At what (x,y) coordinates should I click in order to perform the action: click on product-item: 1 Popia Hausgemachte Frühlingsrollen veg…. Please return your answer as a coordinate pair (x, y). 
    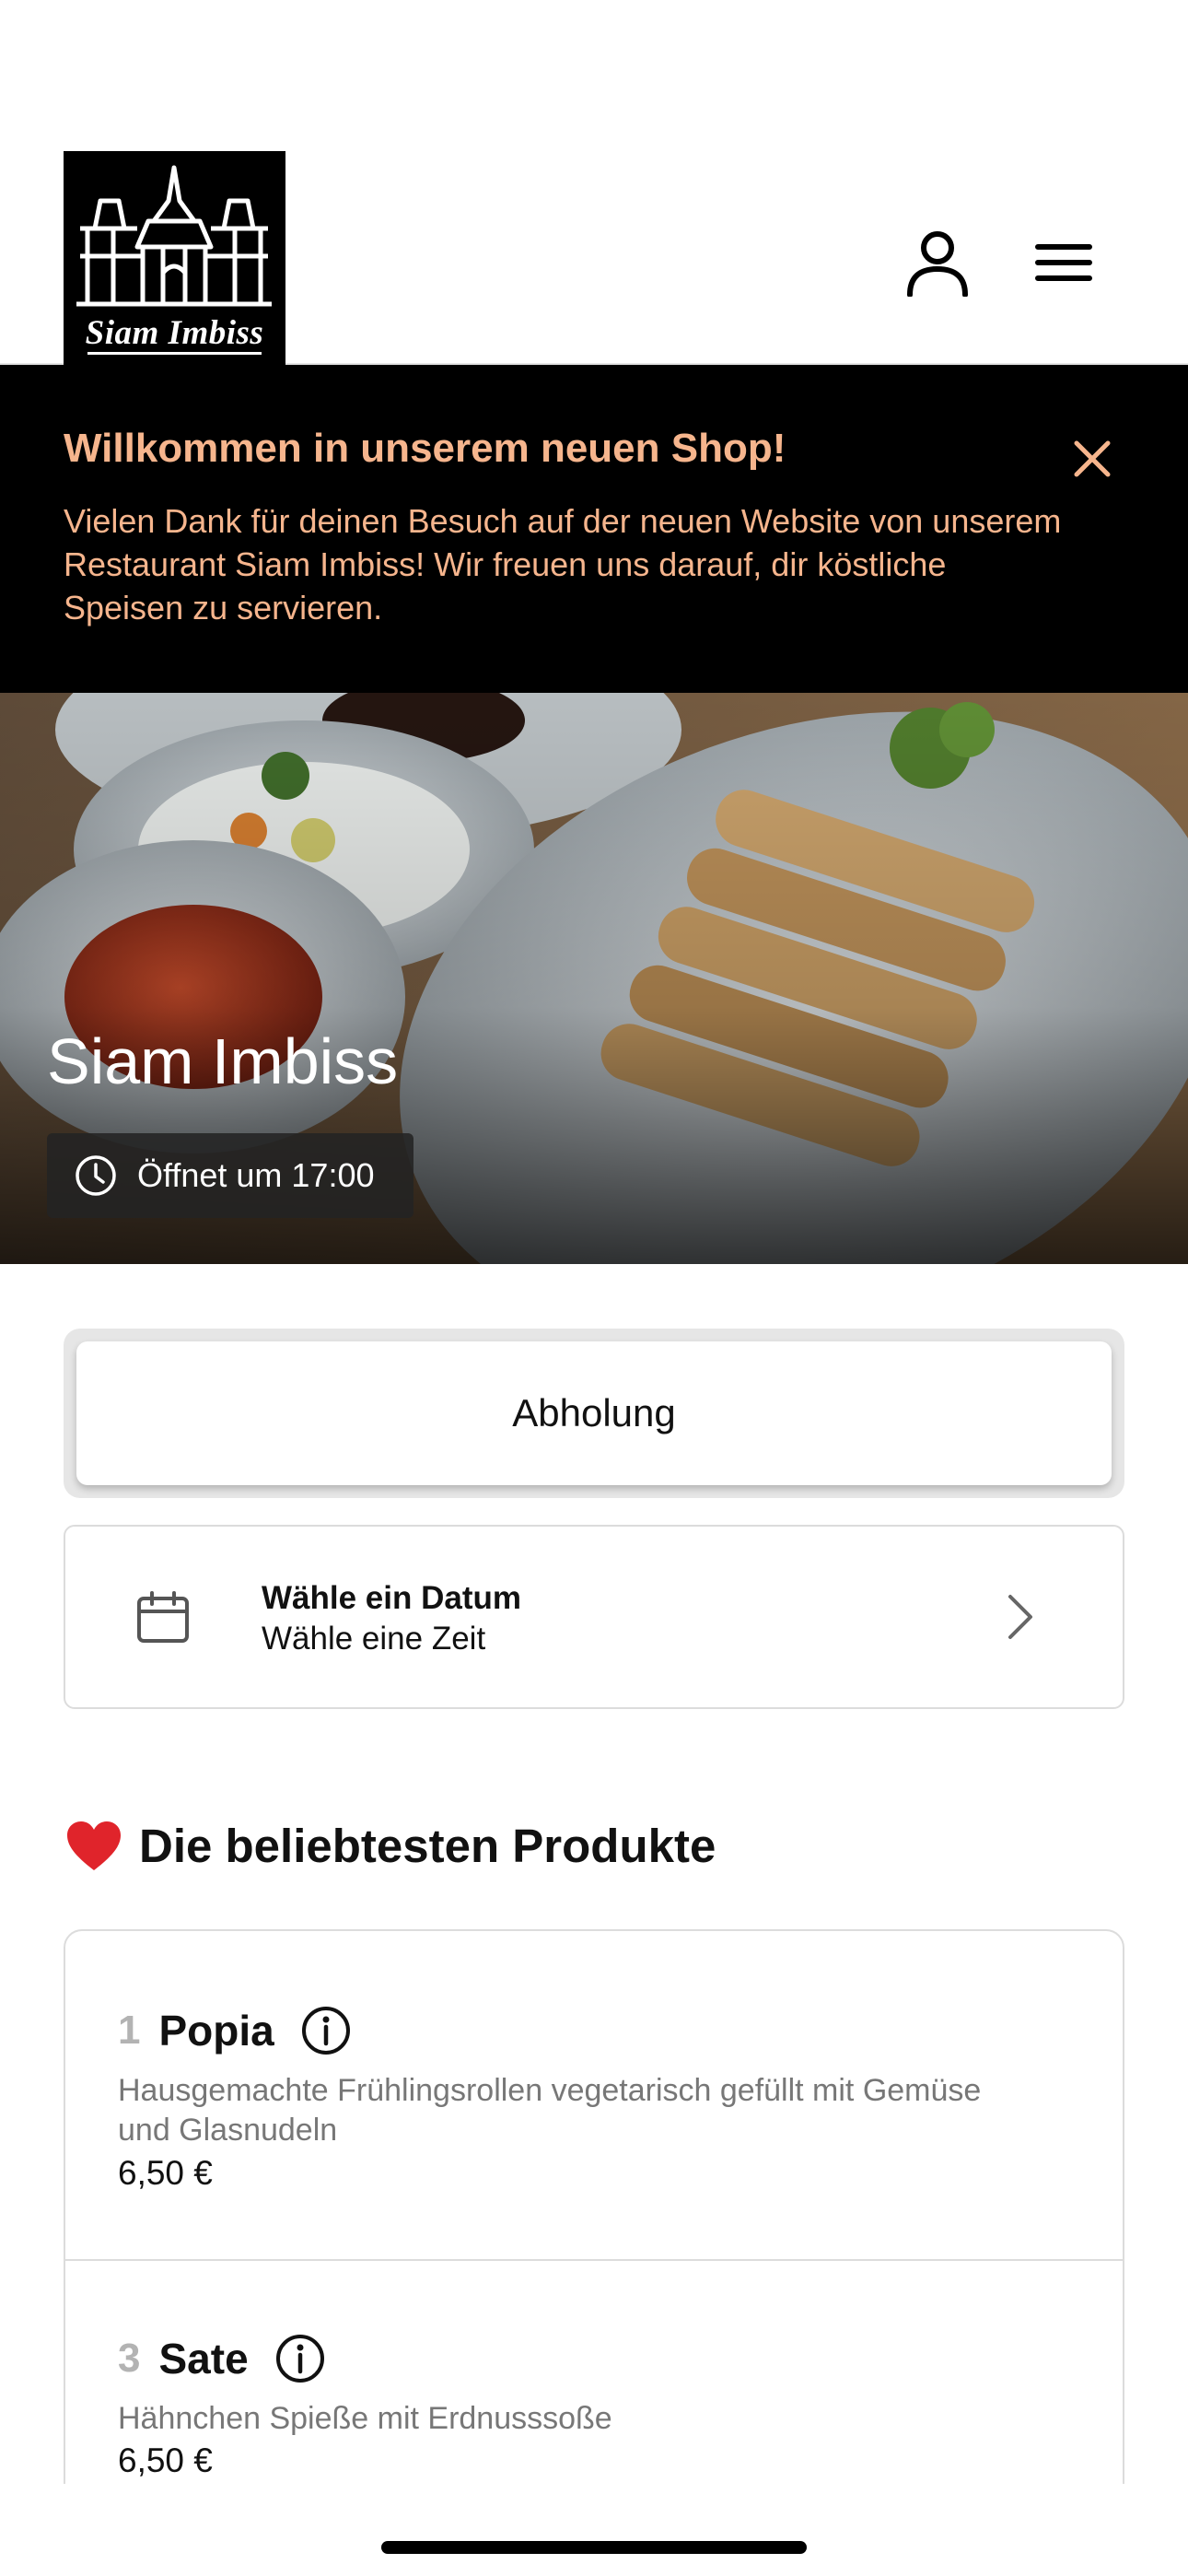
    Looking at the image, I should click on (594, 2095).